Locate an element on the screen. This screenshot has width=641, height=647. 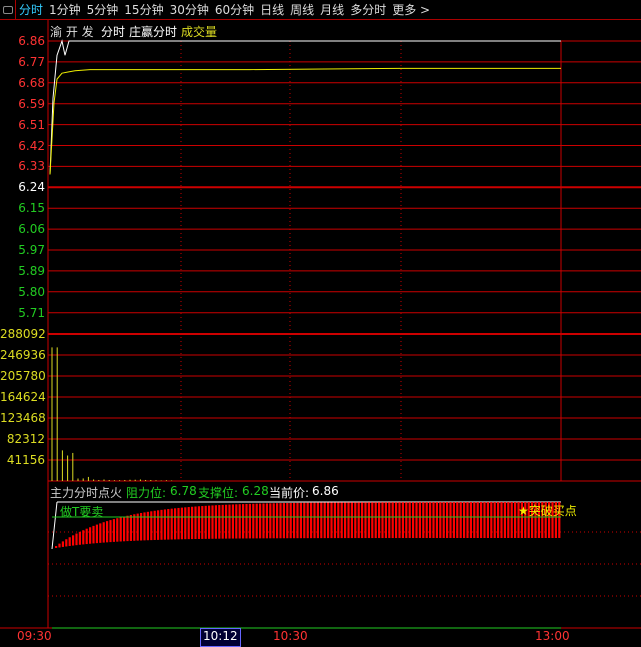
price-tick: 6.68 is located at coordinates (31, 82).